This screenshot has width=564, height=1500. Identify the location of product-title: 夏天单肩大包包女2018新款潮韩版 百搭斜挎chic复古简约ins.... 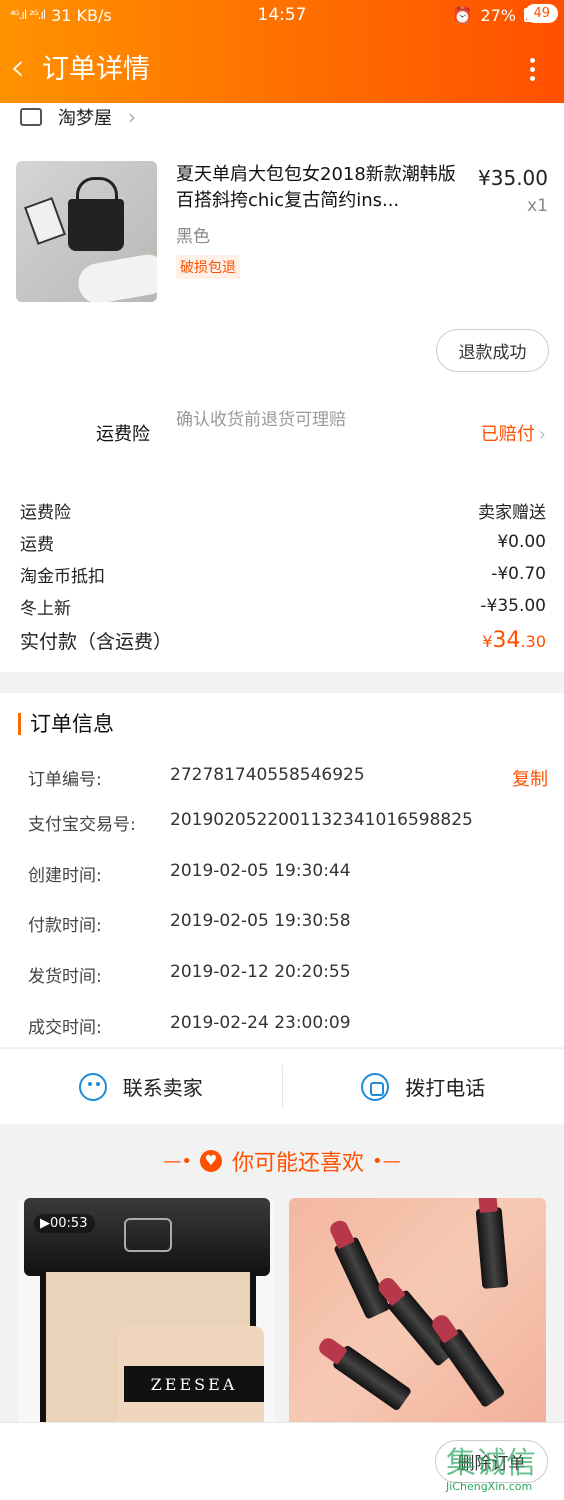
(321, 188).